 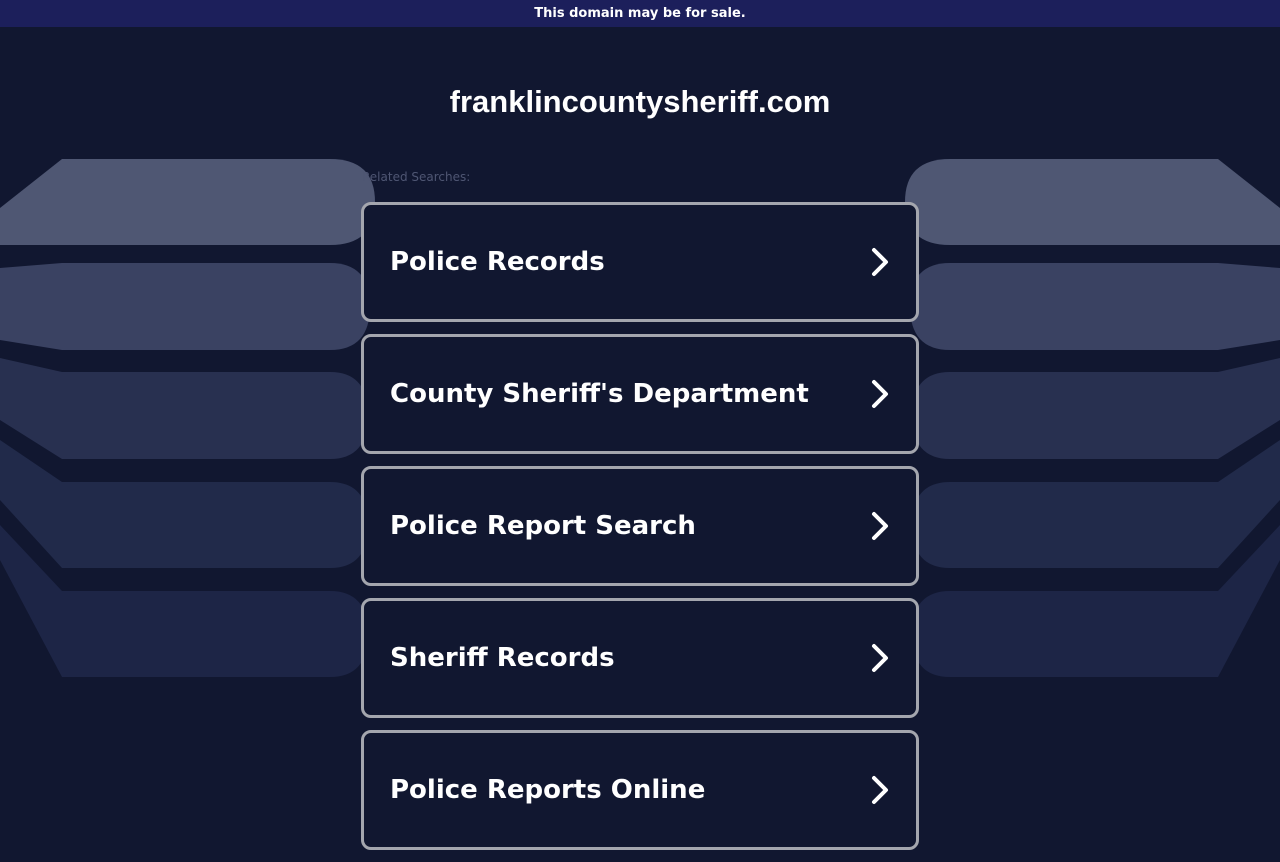 I want to click on search-result-link: County Sheriff's Department, so click(x=640, y=394).